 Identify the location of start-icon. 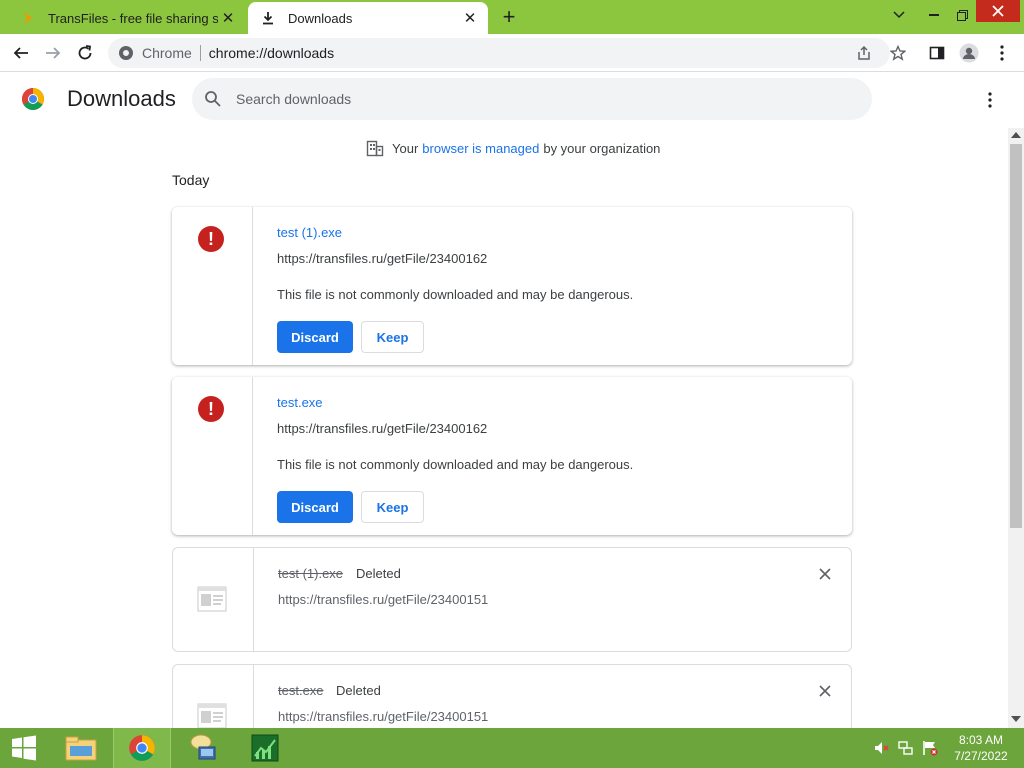
(24, 748).